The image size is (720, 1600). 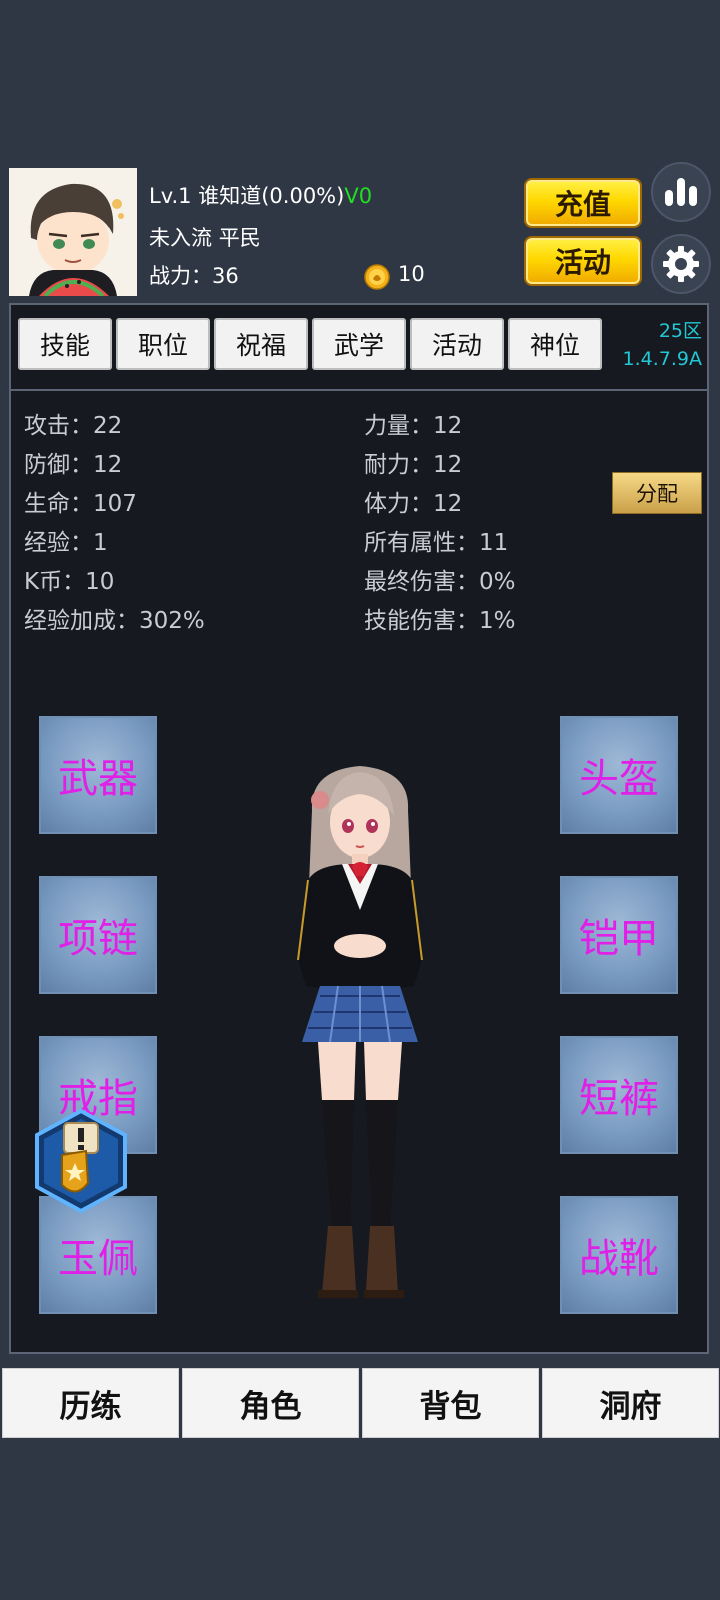 I want to click on recharge-button: 充值, so click(x=583, y=203).